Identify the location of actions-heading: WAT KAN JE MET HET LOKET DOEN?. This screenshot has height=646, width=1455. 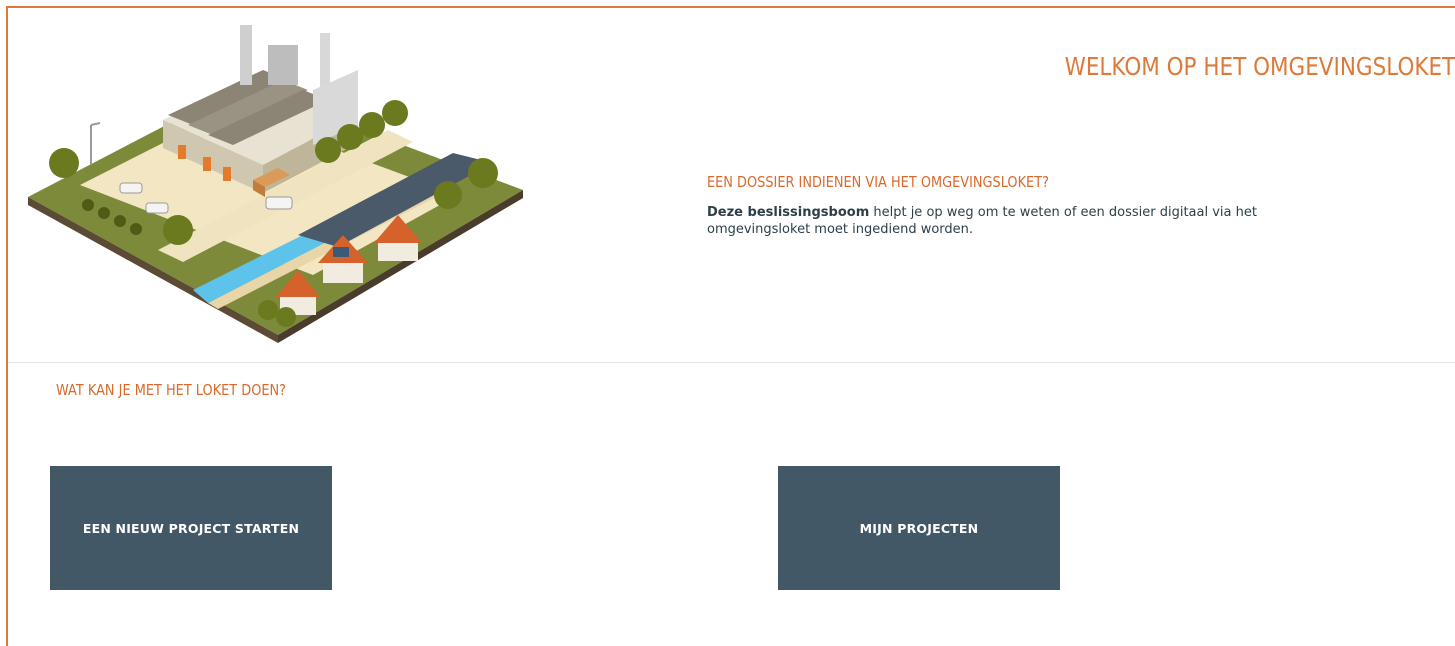
(171, 390).